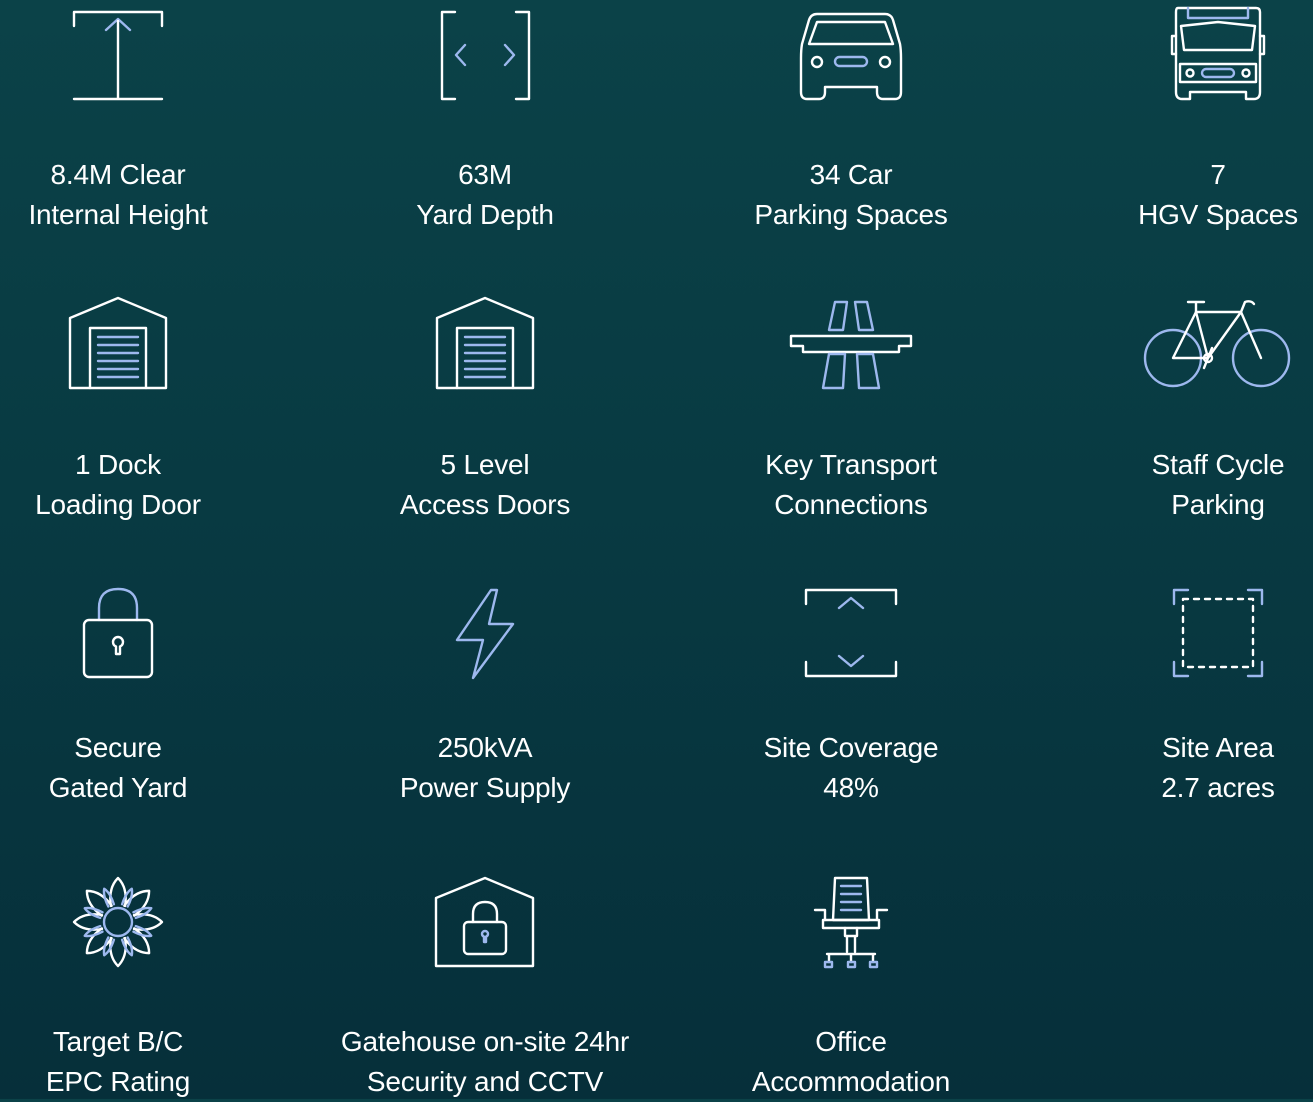 The width and height of the screenshot is (1313, 1102). Describe the element at coordinates (484, 922) in the screenshot. I see `gatehouse-icon` at that location.